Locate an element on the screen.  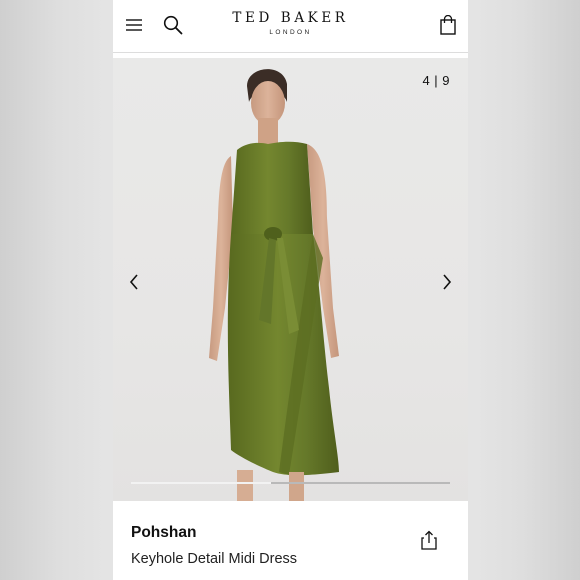
menu-button is located at coordinates (134, 25).